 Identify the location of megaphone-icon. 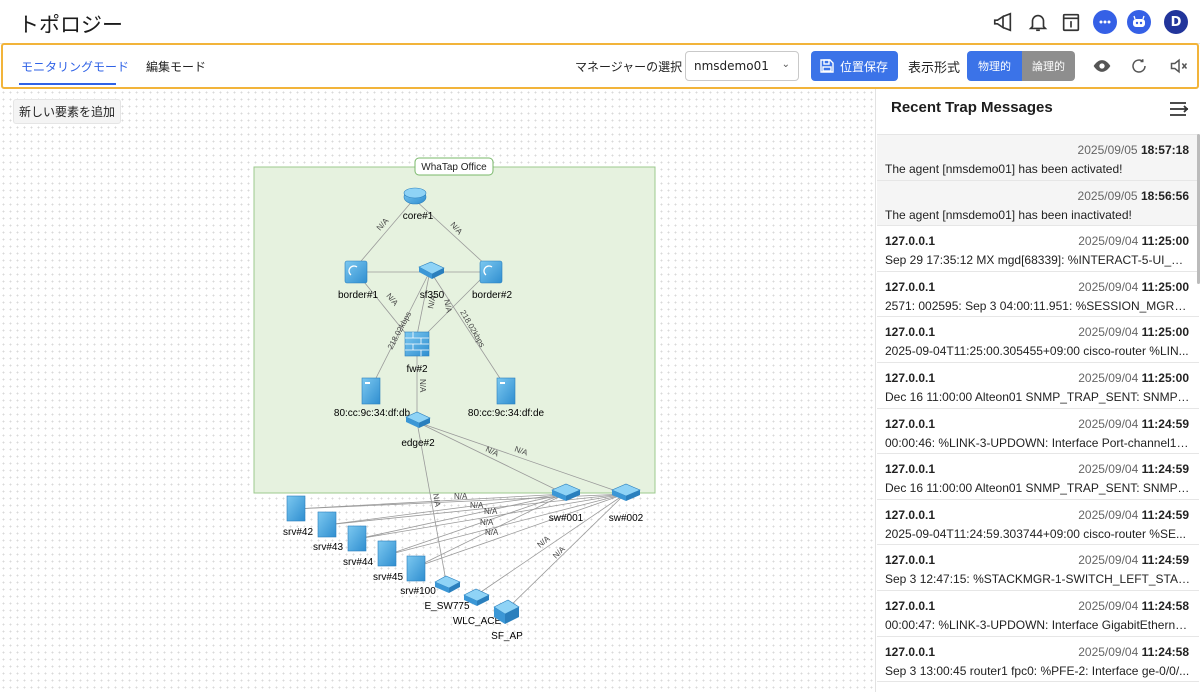
(1003, 22).